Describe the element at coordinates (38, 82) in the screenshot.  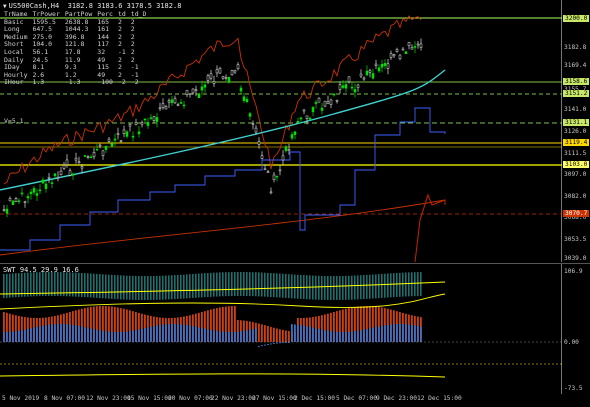
I see `table-cell: 1.3` at that location.